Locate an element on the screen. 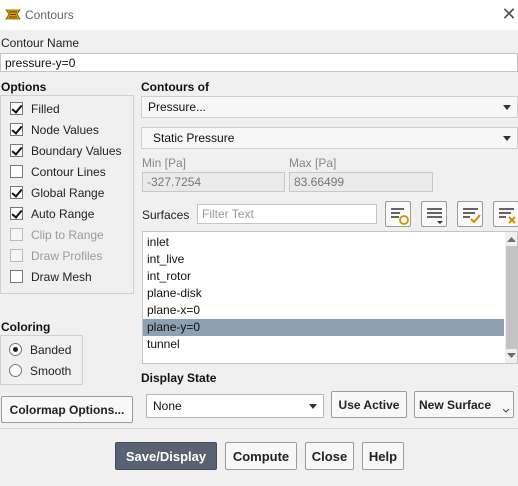  min-field: -327.7254 is located at coordinates (213, 182).